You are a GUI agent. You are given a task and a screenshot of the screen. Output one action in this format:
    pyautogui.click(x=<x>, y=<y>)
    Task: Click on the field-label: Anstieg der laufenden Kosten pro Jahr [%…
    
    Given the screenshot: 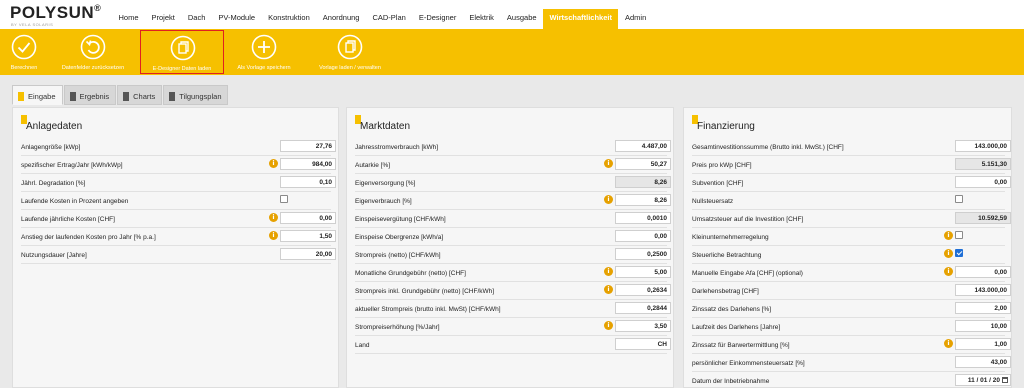 What is the action you would take?
    pyautogui.click(x=88, y=237)
    